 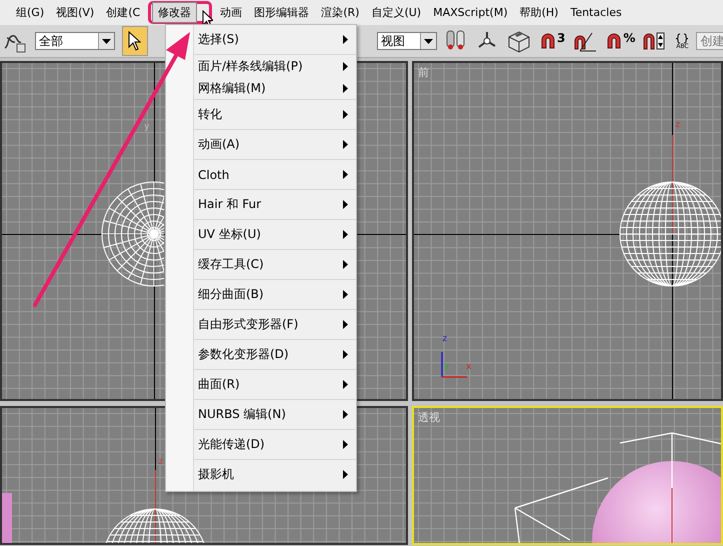 What do you see at coordinates (429, 417) in the screenshot?
I see `viewport-label: 透视` at bounding box center [429, 417].